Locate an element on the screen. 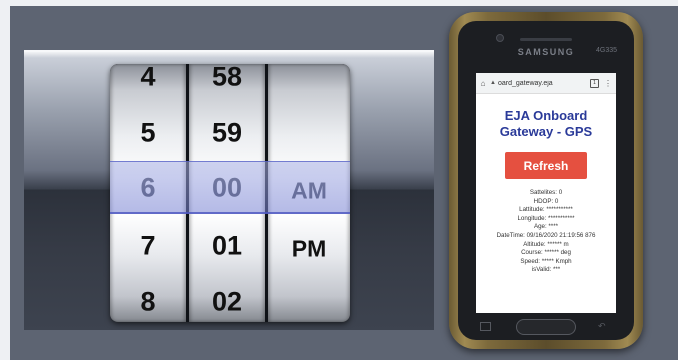 The image size is (678, 360). info-satellites: Sattelites: 0 is located at coordinates (546, 192).